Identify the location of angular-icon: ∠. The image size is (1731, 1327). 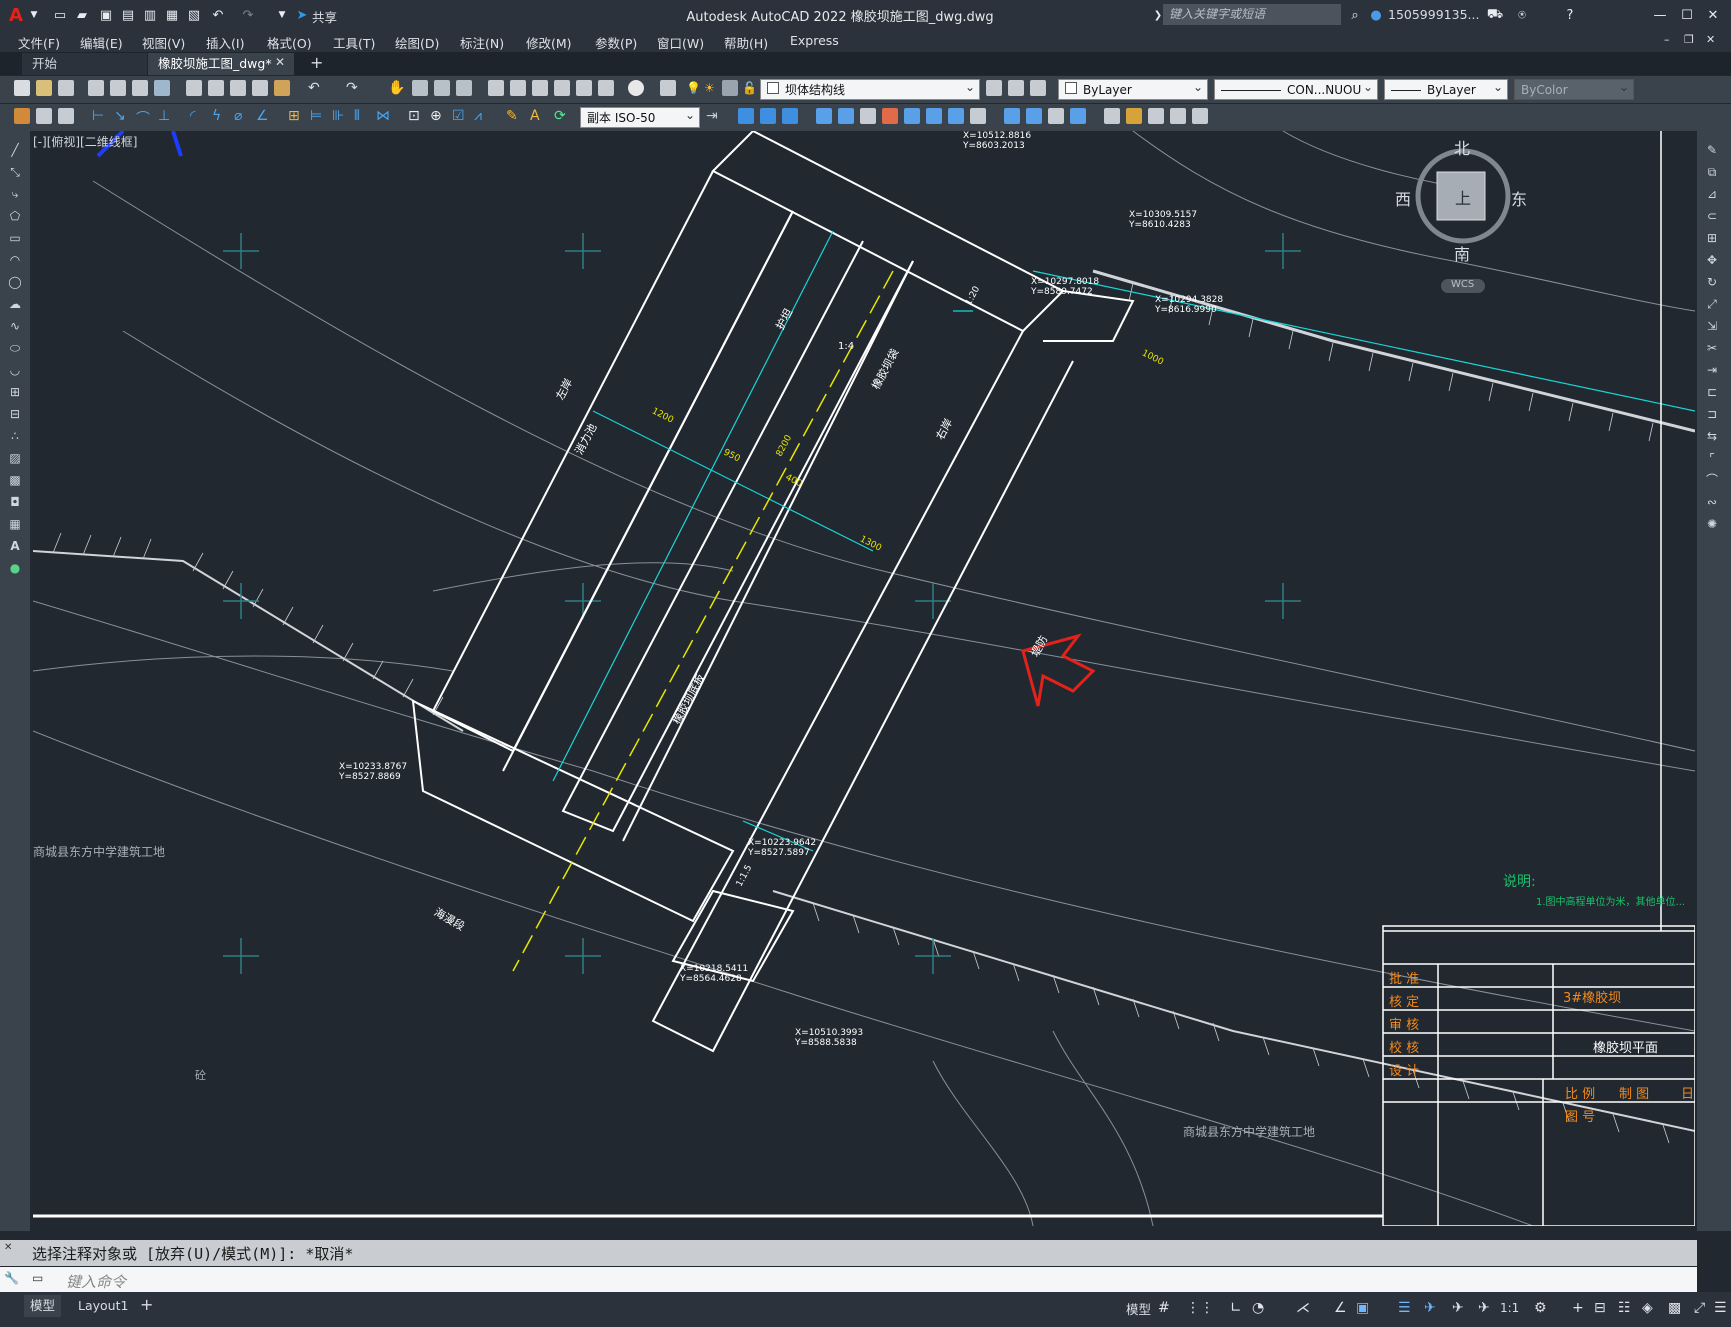
(262, 116).